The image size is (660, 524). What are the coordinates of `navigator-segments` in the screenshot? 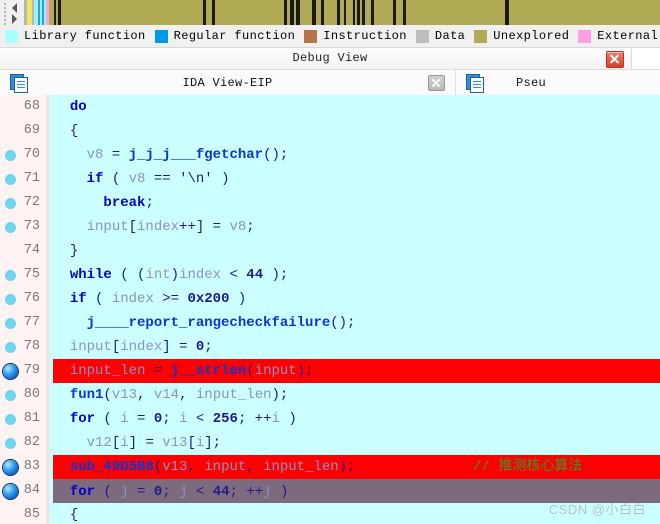 It's located at (342, 12).